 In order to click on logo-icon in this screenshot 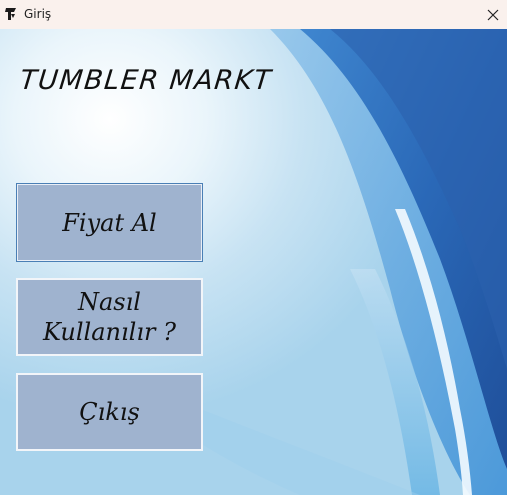, I will do `click(10, 14)`.